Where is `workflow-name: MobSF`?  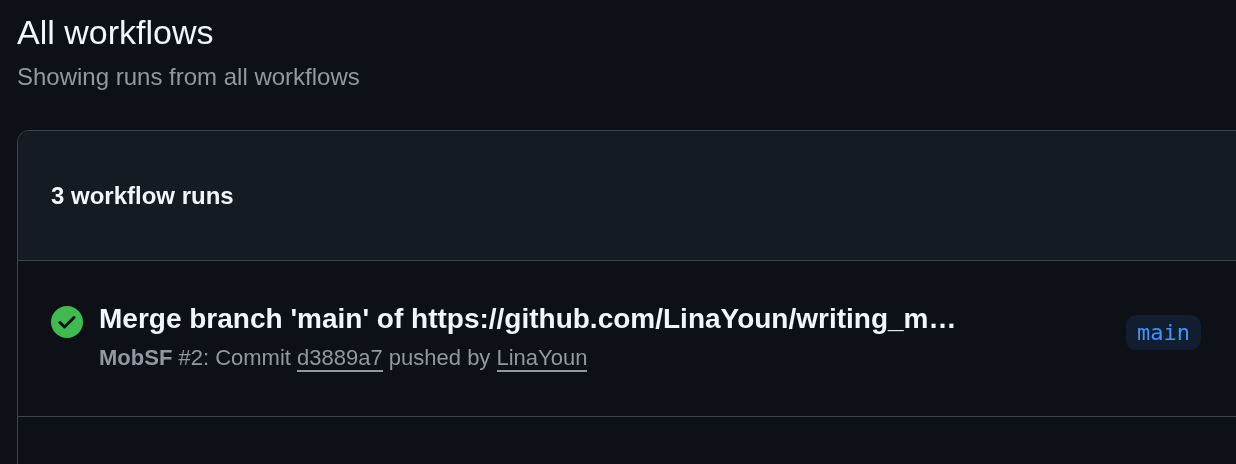
workflow-name: MobSF is located at coordinates (136, 358).